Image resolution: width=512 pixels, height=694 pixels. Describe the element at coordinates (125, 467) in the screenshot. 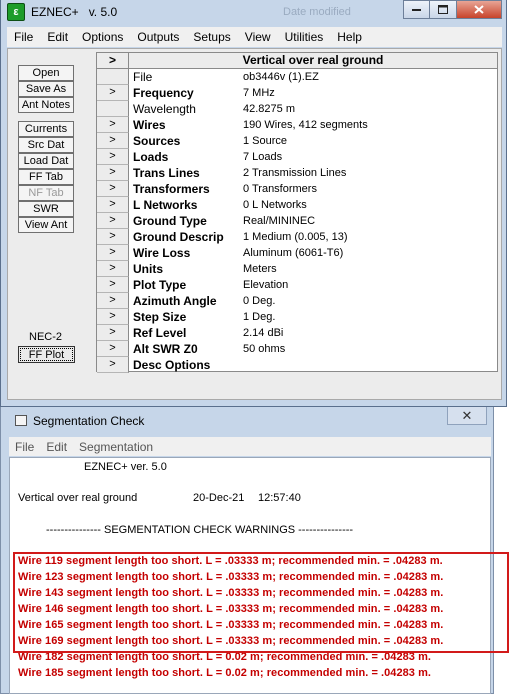

I see `report-header: EZNEC+ ver. 5.0` at that location.